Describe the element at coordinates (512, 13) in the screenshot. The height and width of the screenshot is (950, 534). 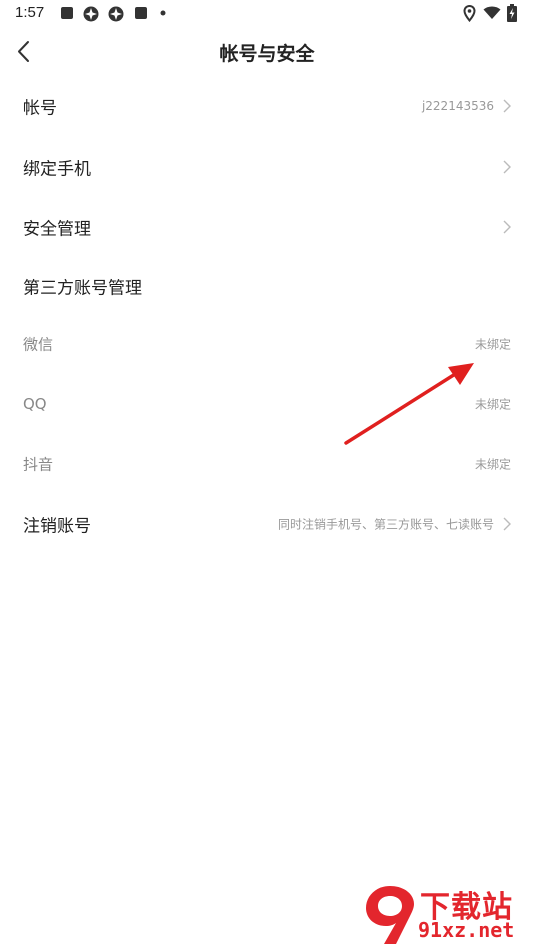
I see `battery-charging-icon` at that location.